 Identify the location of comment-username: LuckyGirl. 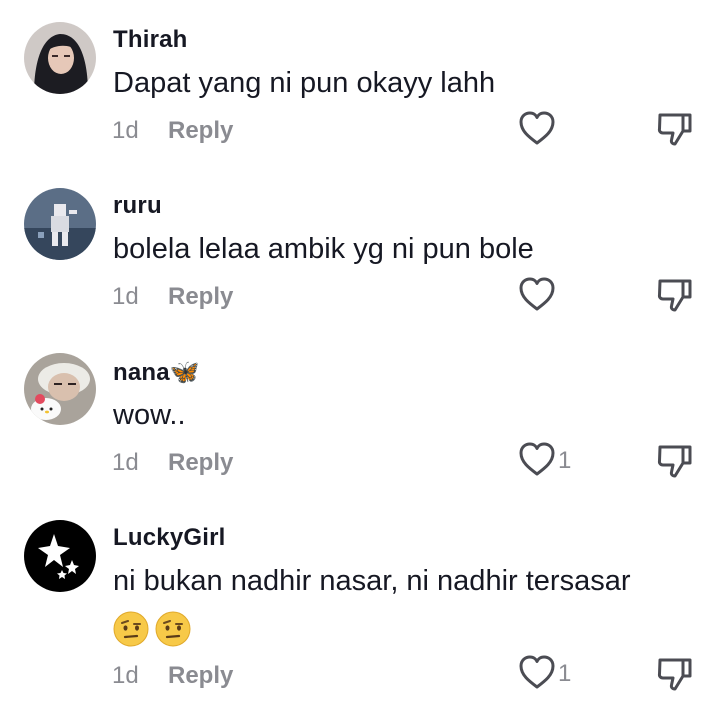
(169, 538).